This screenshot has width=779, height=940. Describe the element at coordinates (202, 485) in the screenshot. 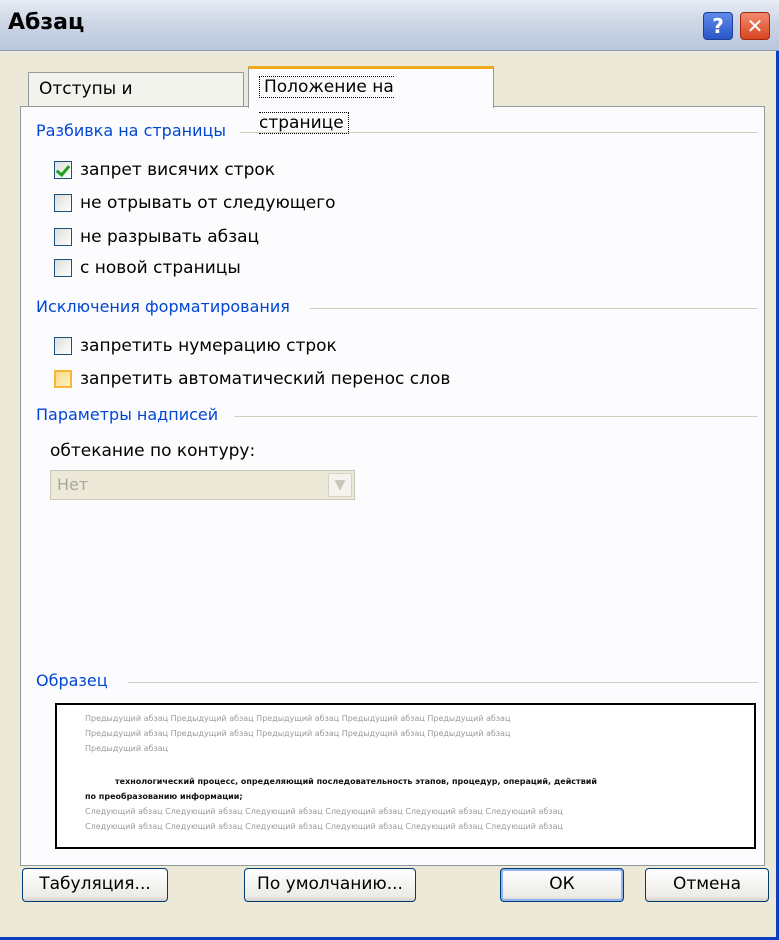

I see `tight-wrap-select: Нет ▼` at that location.